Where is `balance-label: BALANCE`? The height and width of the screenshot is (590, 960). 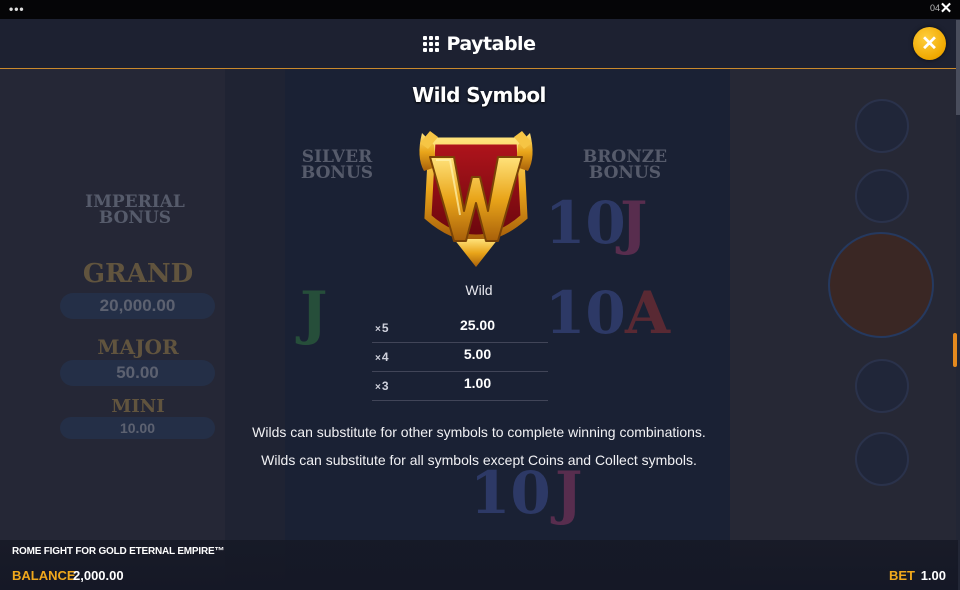 balance-label: BALANCE is located at coordinates (44, 575).